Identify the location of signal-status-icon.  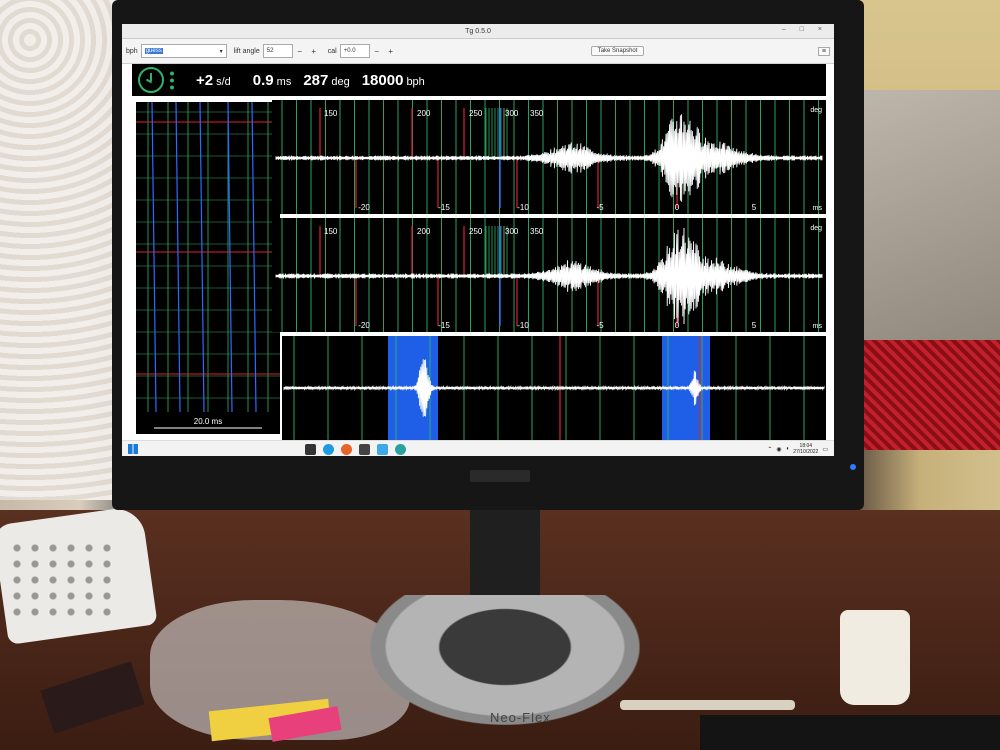
(172, 80).